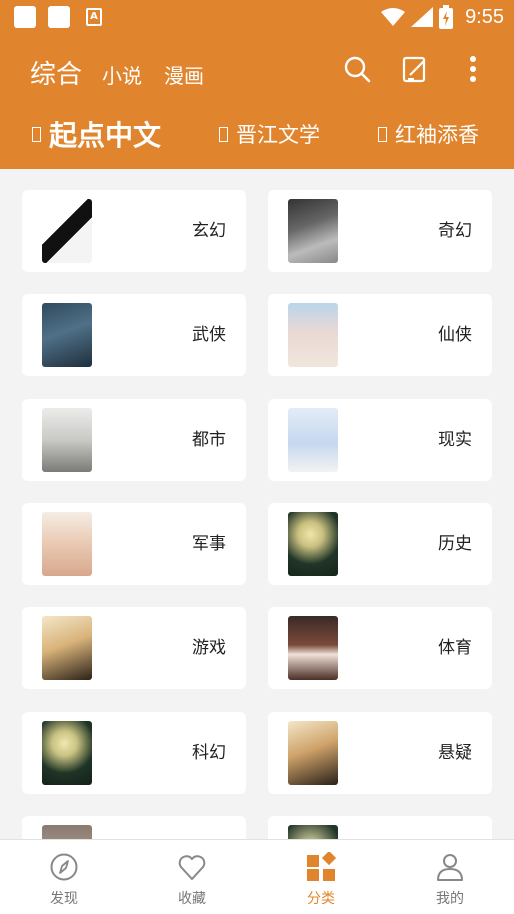  What do you see at coordinates (321, 866) in the screenshot?
I see `category-icon` at bounding box center [321, 866].